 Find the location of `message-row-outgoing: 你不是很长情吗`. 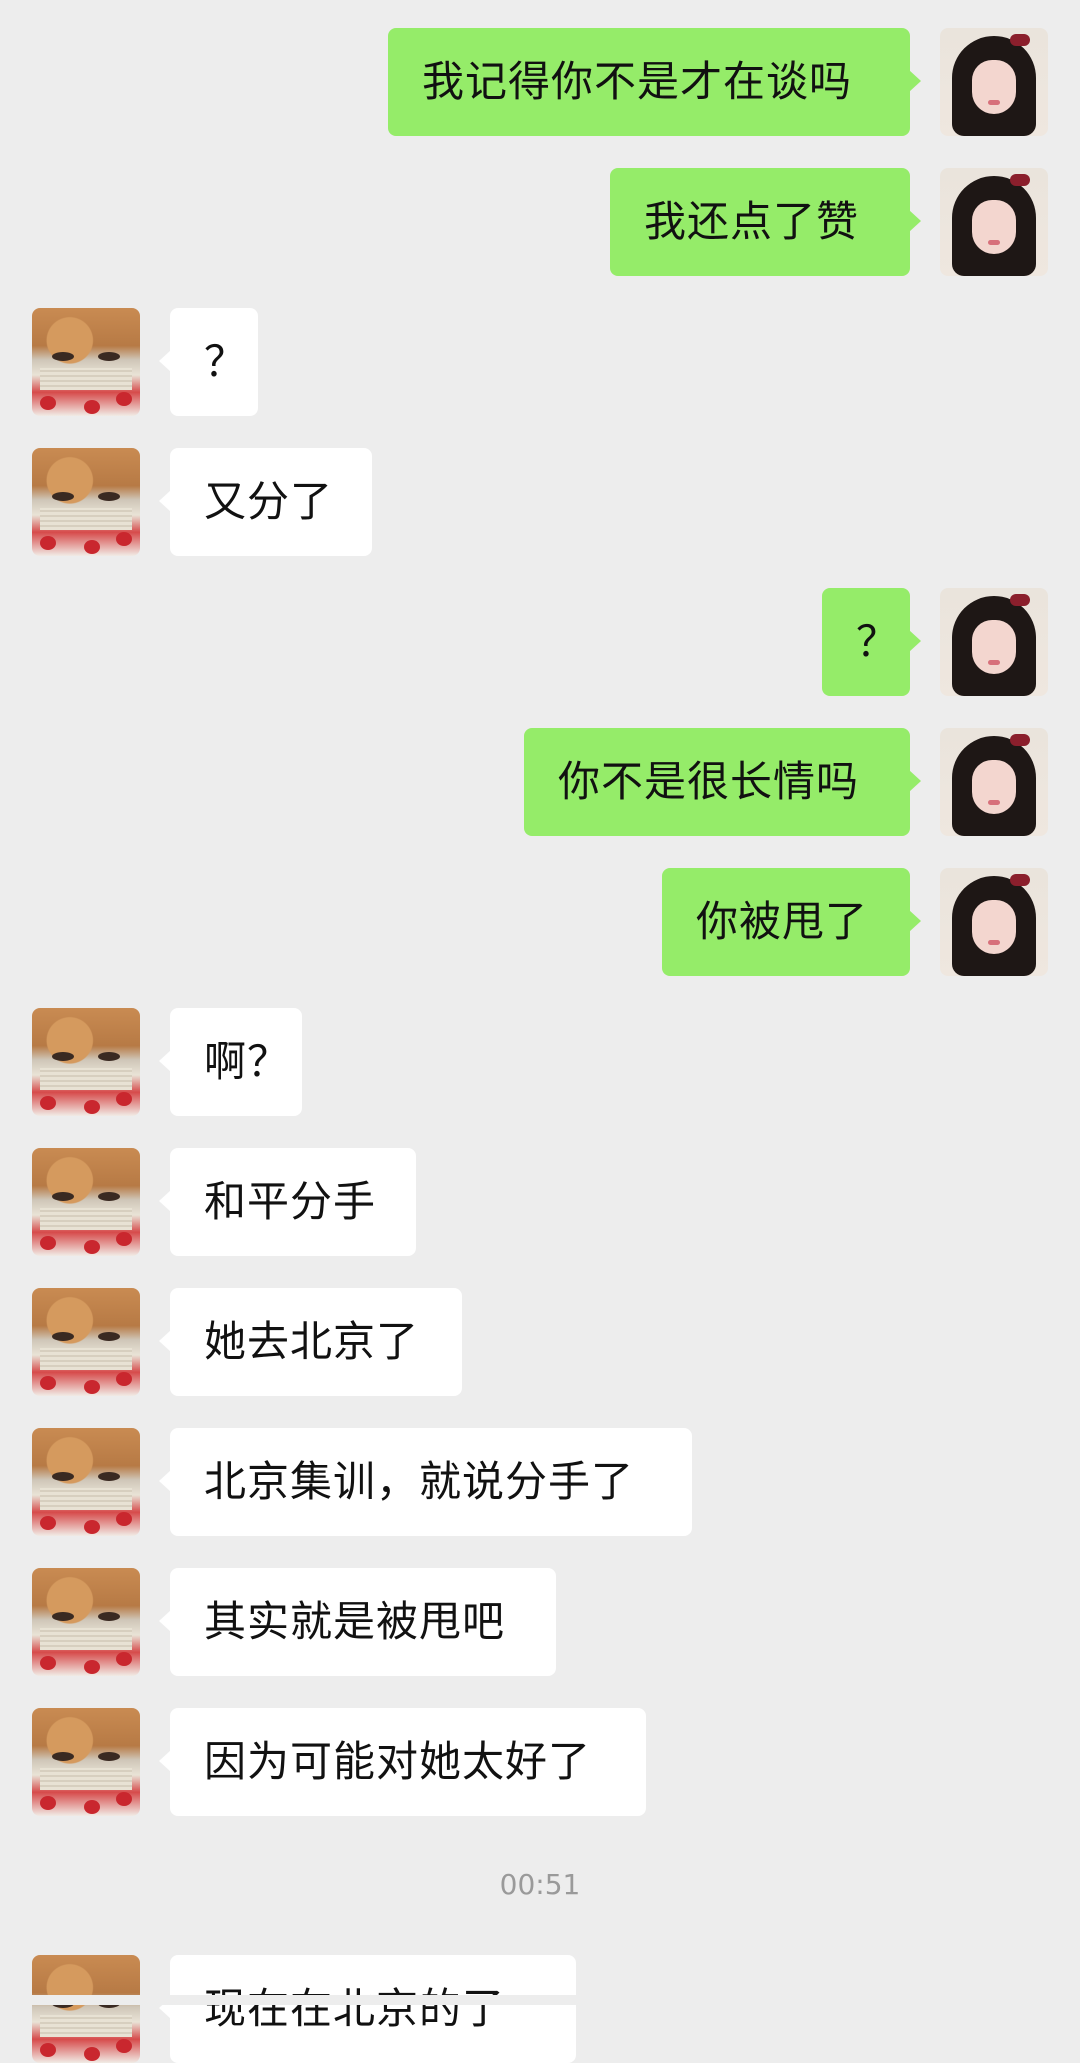

message-row-outgoing: 你不是很长情吗 is located at coordinates (540, 782).